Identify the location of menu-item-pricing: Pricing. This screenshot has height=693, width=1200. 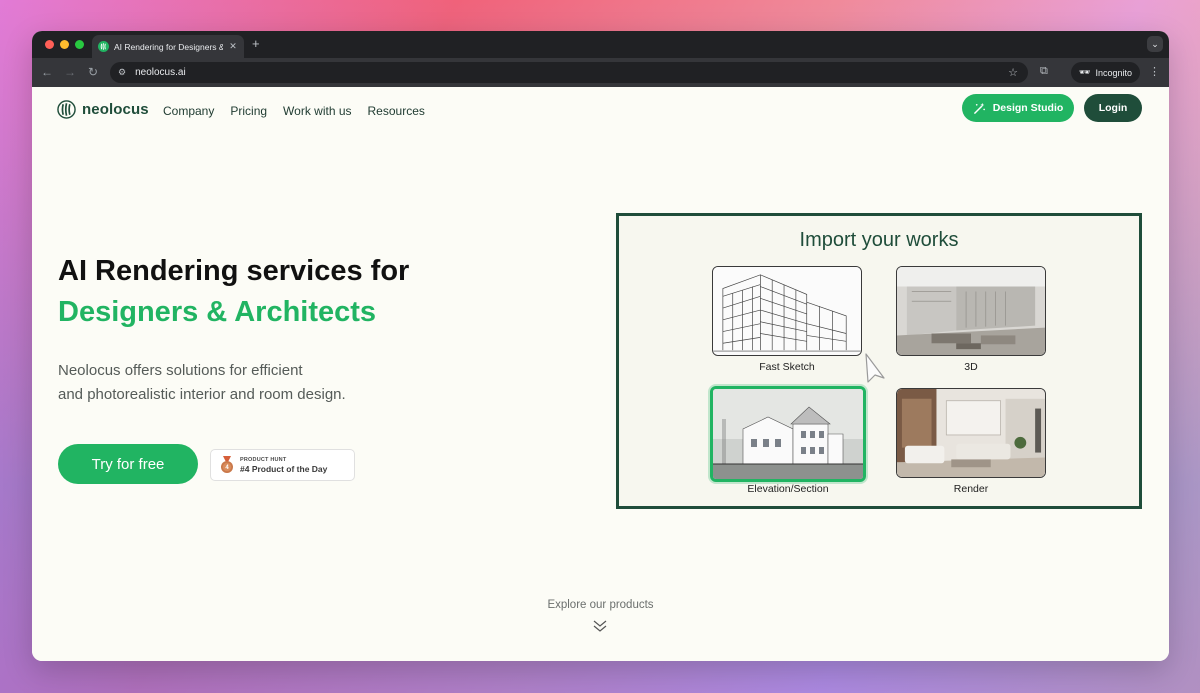
(248, 111).